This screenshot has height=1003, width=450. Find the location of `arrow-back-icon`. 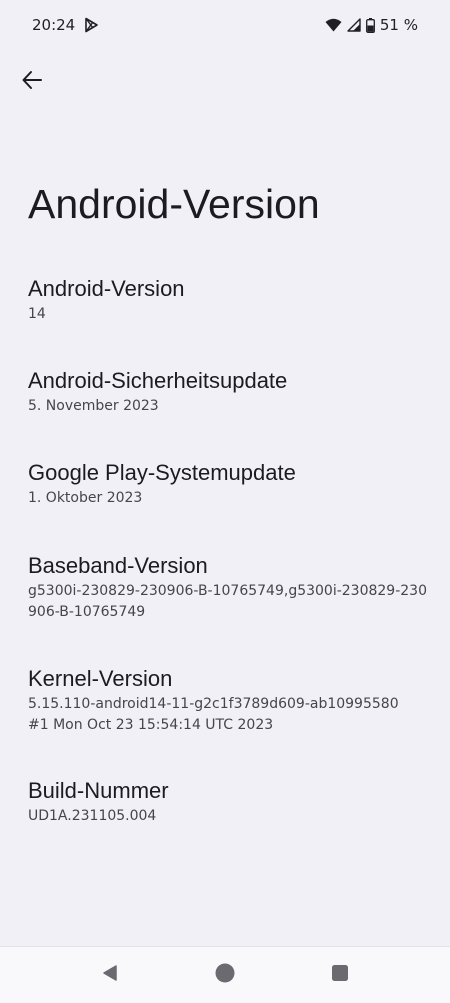

arrow-back-icon is located at coordinates (32, 82).